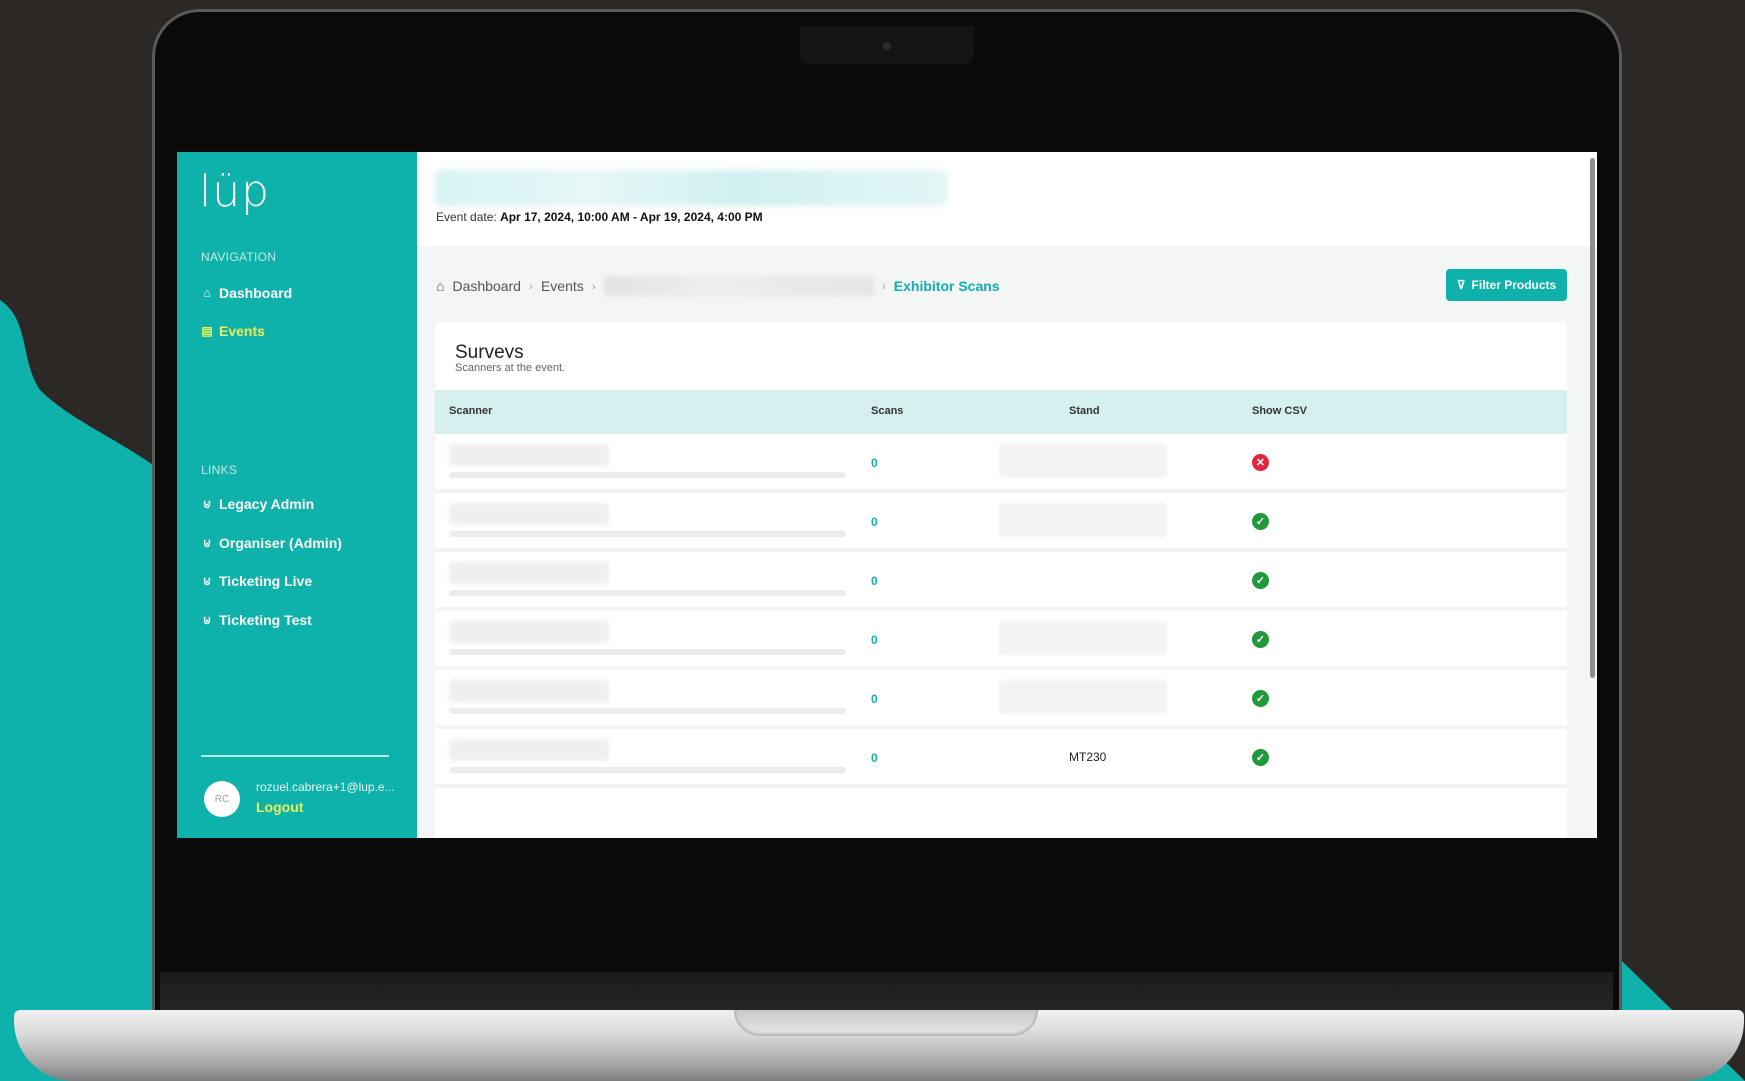 This screenshot has height=1081, width=1745. I want to click on filter-icon: ⊽, so click(1461, 285).